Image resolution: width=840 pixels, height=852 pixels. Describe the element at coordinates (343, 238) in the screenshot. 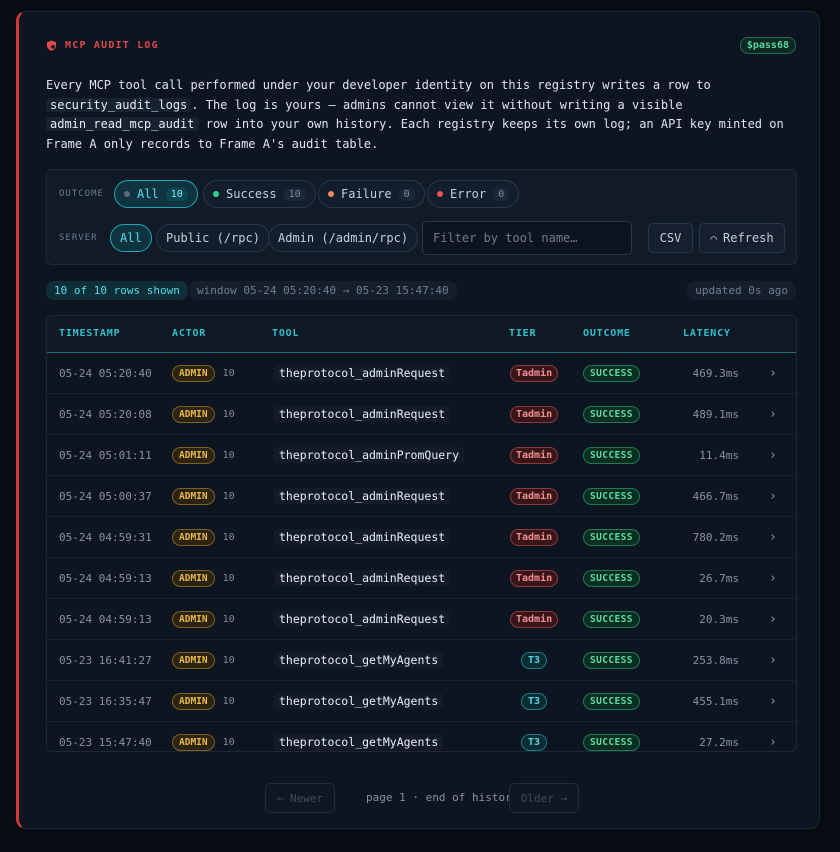

I see `server-chip-admin: Admin (/admin/rpc)` at that location.